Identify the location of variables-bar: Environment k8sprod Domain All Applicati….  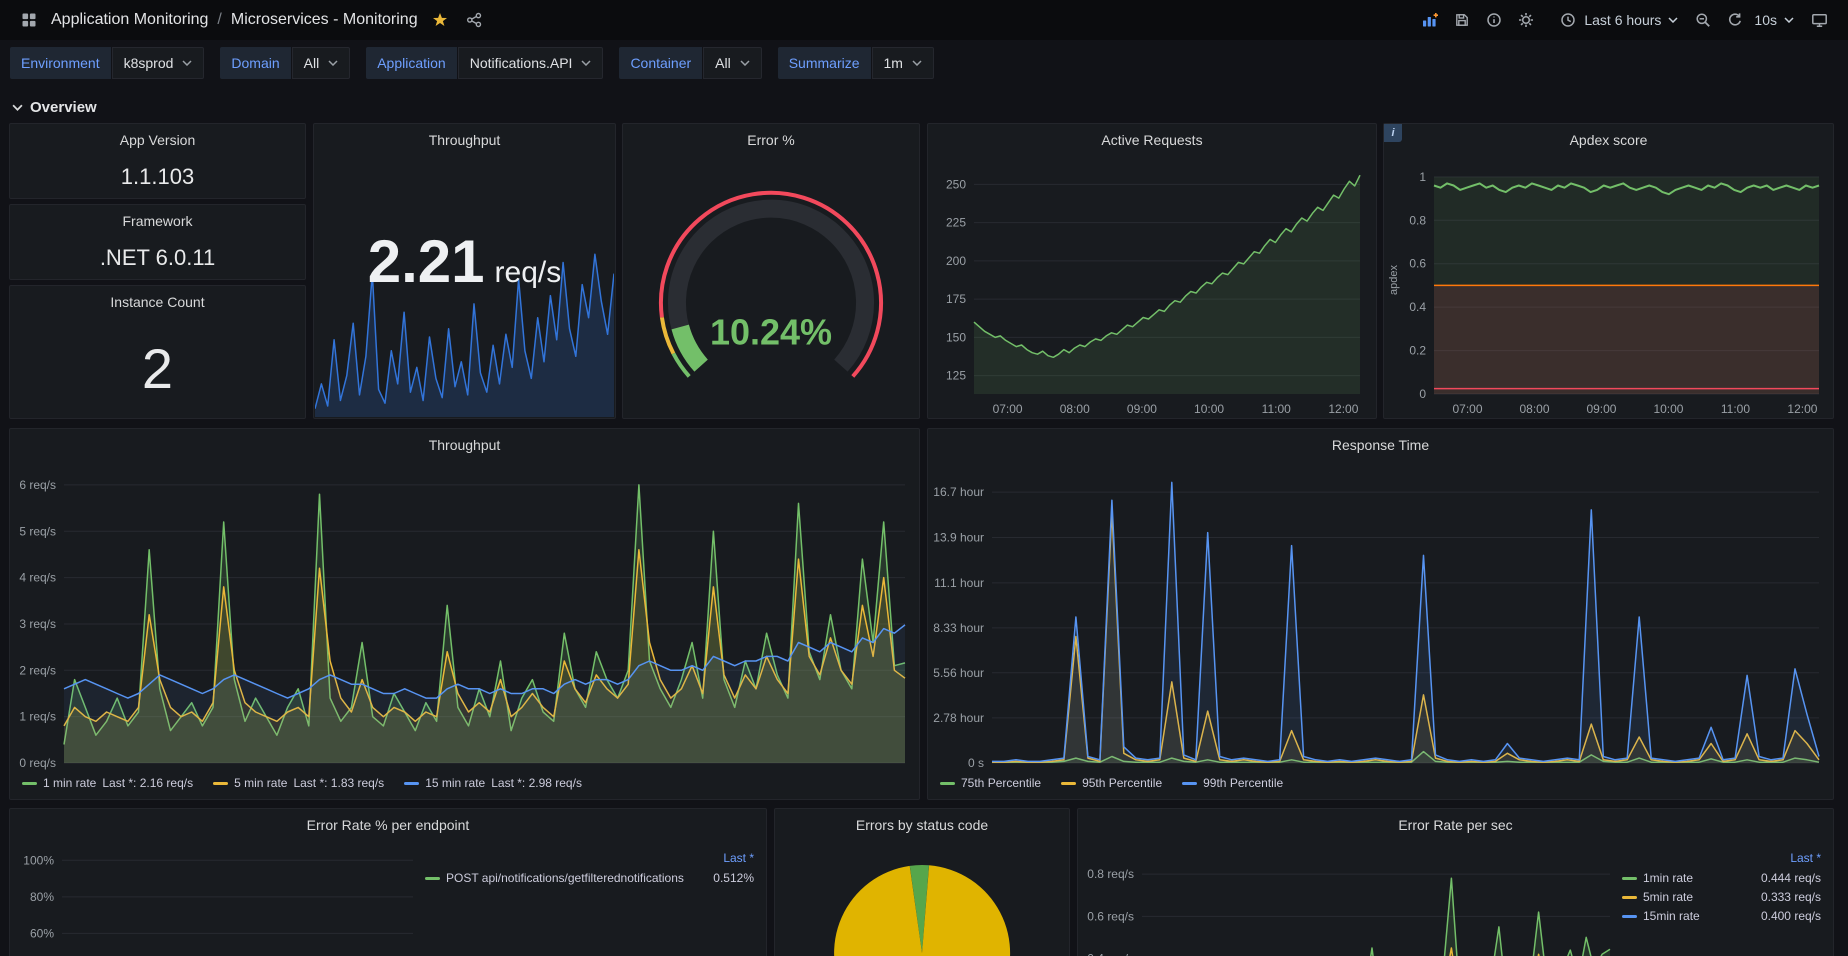
(924, 63).